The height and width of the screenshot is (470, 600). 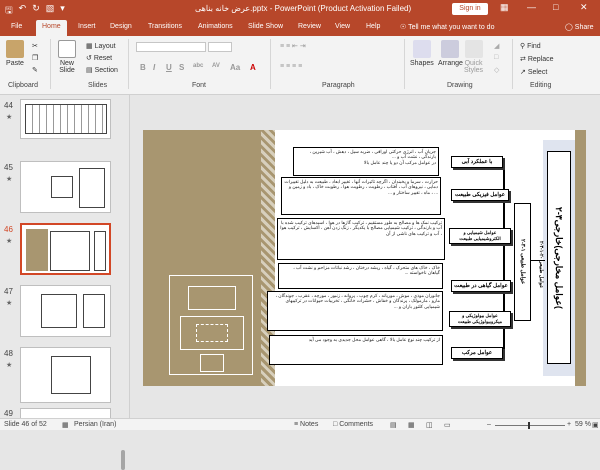 What do you see at coordinates (530, 46) in the screenshot?
I see `find-button: ⚲ Find` at bounding box center [530, 46].